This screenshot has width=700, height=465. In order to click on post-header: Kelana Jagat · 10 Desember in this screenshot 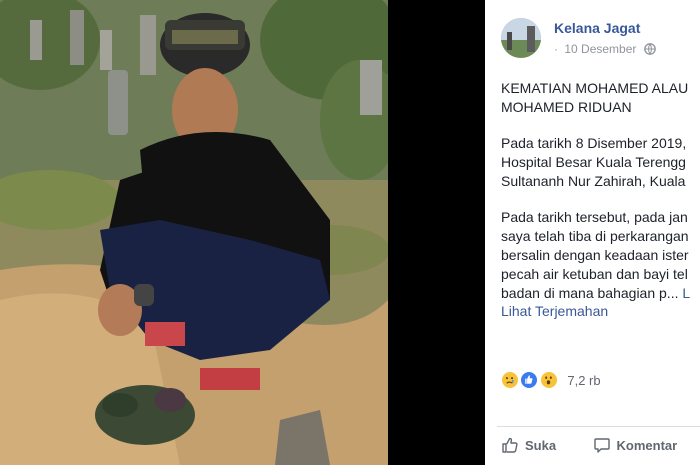, I will do `click(600, 37)`.